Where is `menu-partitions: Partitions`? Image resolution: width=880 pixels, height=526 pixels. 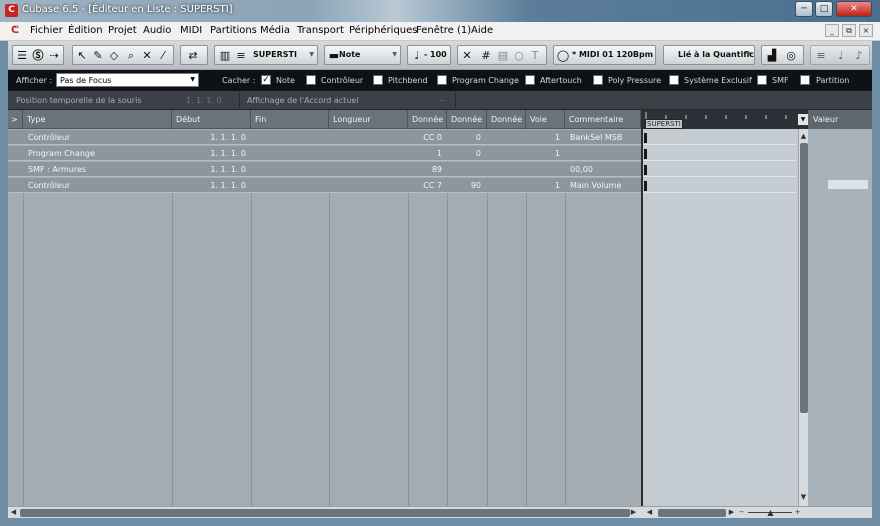 menu-partitions: Partitions is located at coordinates (233, 30).